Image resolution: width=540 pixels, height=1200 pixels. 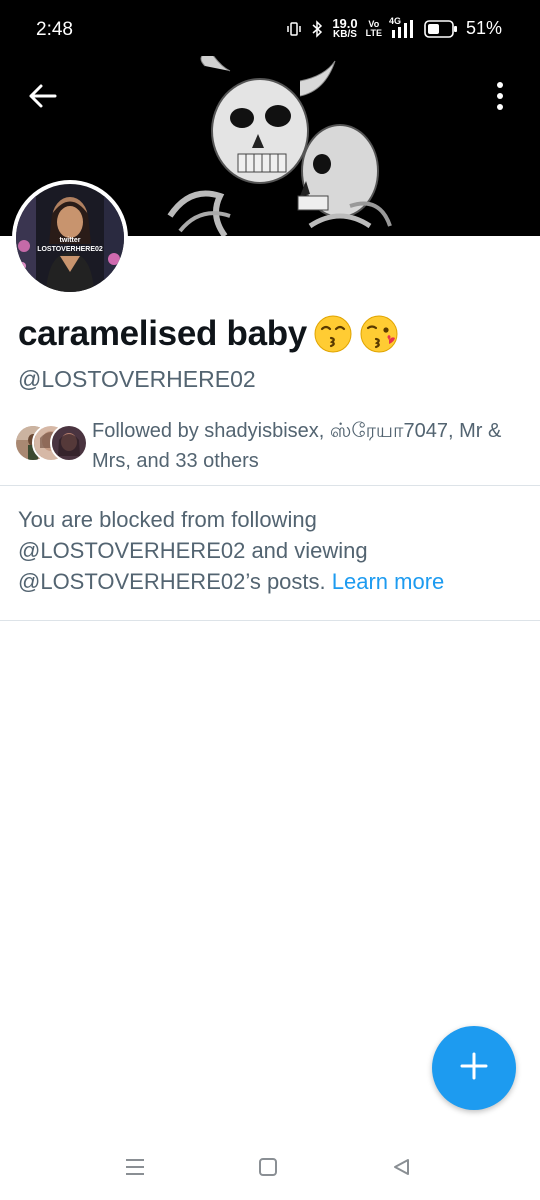 I want to click on avatar-watermark: twitter LOSTOVERHERE02, so click(x=70, y=245).